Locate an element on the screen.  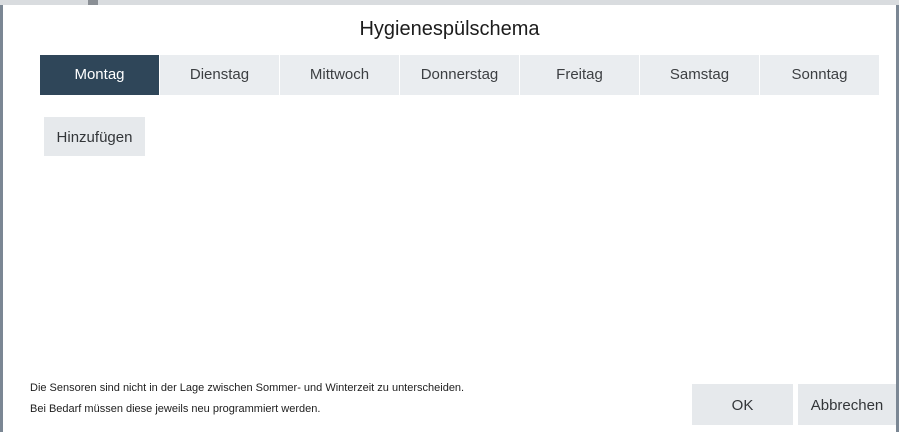
tab-dienstag: Dienstag is located at coordinates (220, 75).